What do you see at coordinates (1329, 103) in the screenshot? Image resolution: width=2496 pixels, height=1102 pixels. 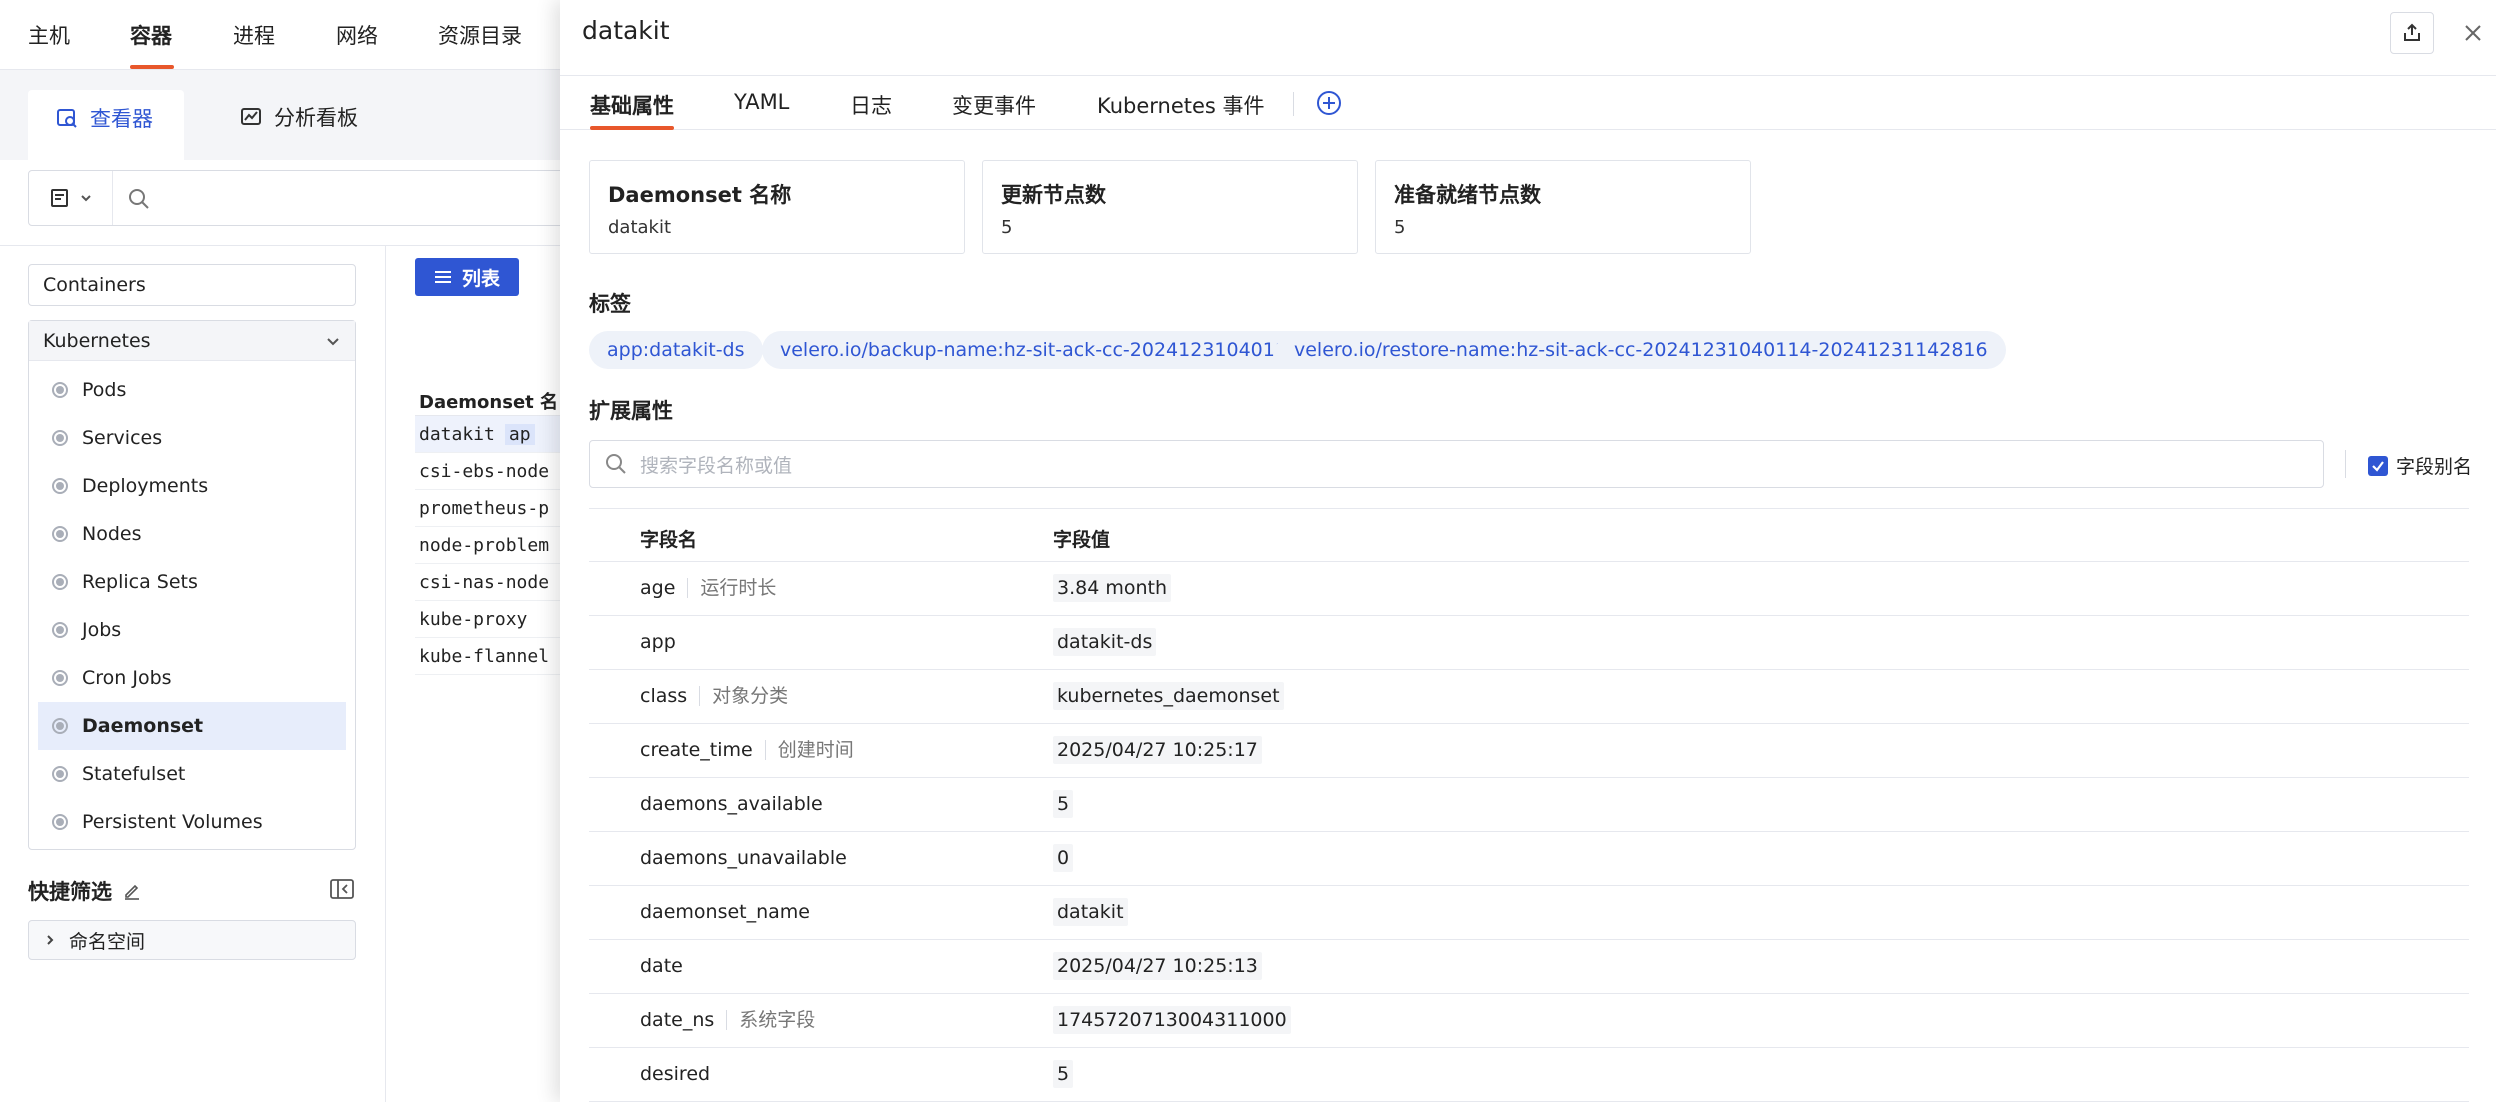 I see `add-tab-icon` at bounding box center [1329, 103].